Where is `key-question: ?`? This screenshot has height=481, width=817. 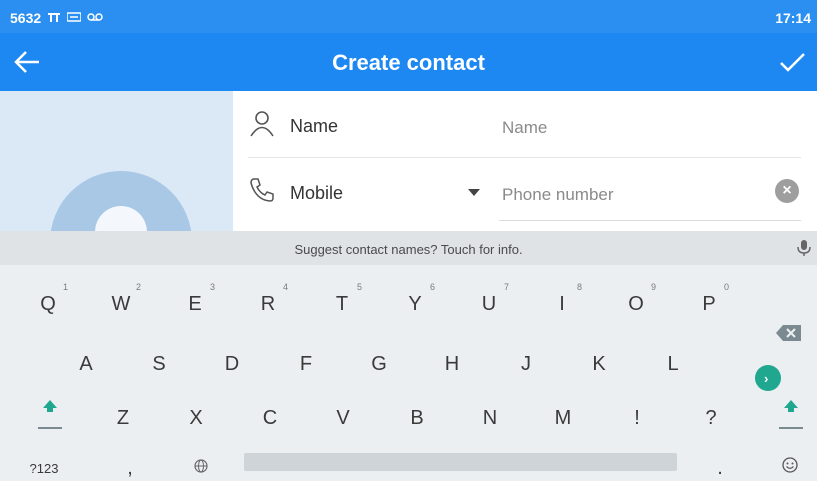 key-question: ? is located at coordinates (711, 417).